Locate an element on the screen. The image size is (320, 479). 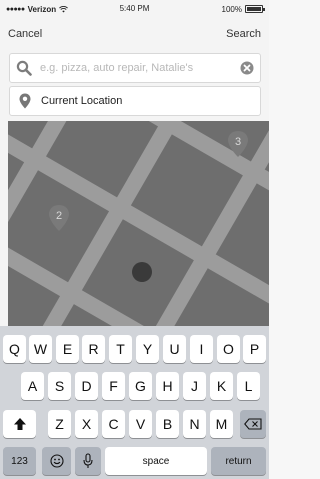
key-d: D is located at coordinates (86, 386).